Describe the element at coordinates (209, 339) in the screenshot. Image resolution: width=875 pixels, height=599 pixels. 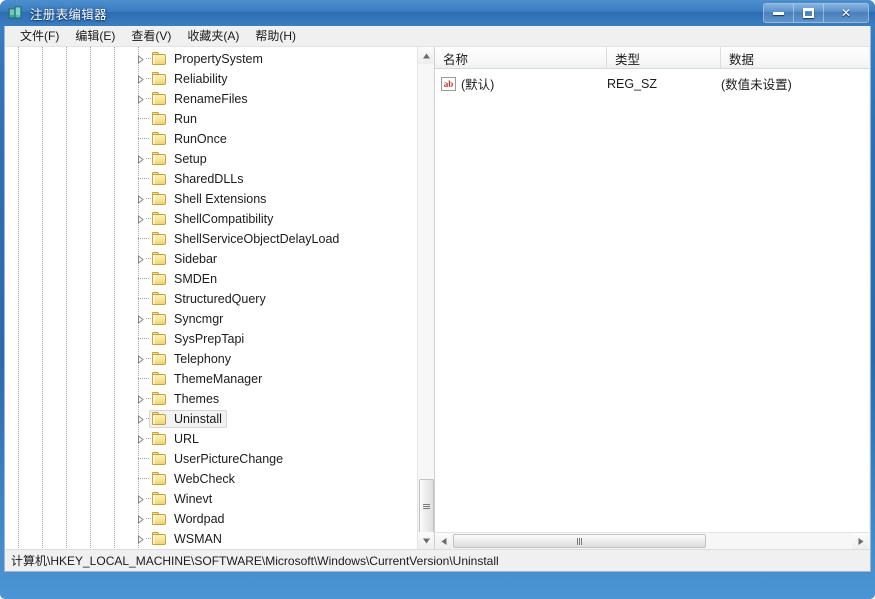
I see `tree-item-syspreptapi: SysPrepTapi` at that location.